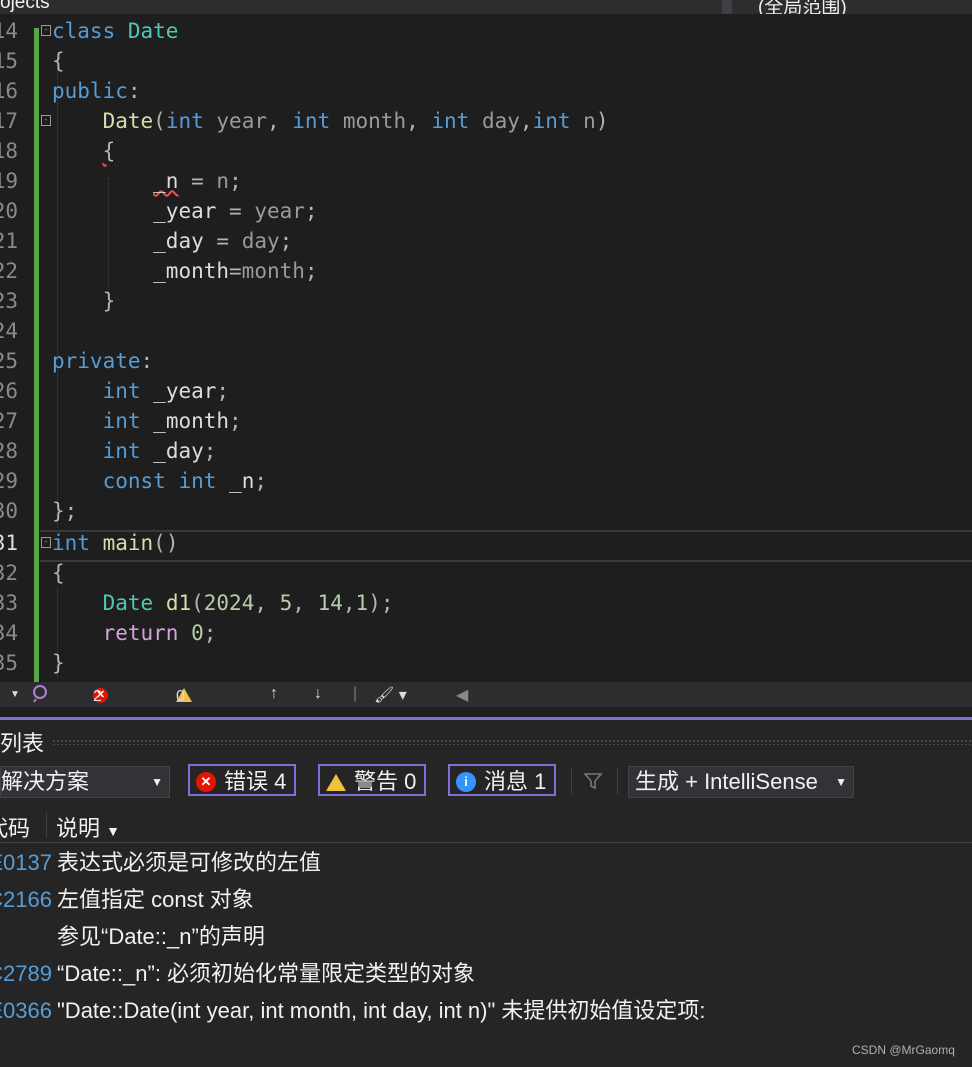 The image size is (972, 1067). What do you see at coordinates (515, 781) in the screenshot?
I see `messages-filter-label: 消息 1` at bounding box center [515, 781].